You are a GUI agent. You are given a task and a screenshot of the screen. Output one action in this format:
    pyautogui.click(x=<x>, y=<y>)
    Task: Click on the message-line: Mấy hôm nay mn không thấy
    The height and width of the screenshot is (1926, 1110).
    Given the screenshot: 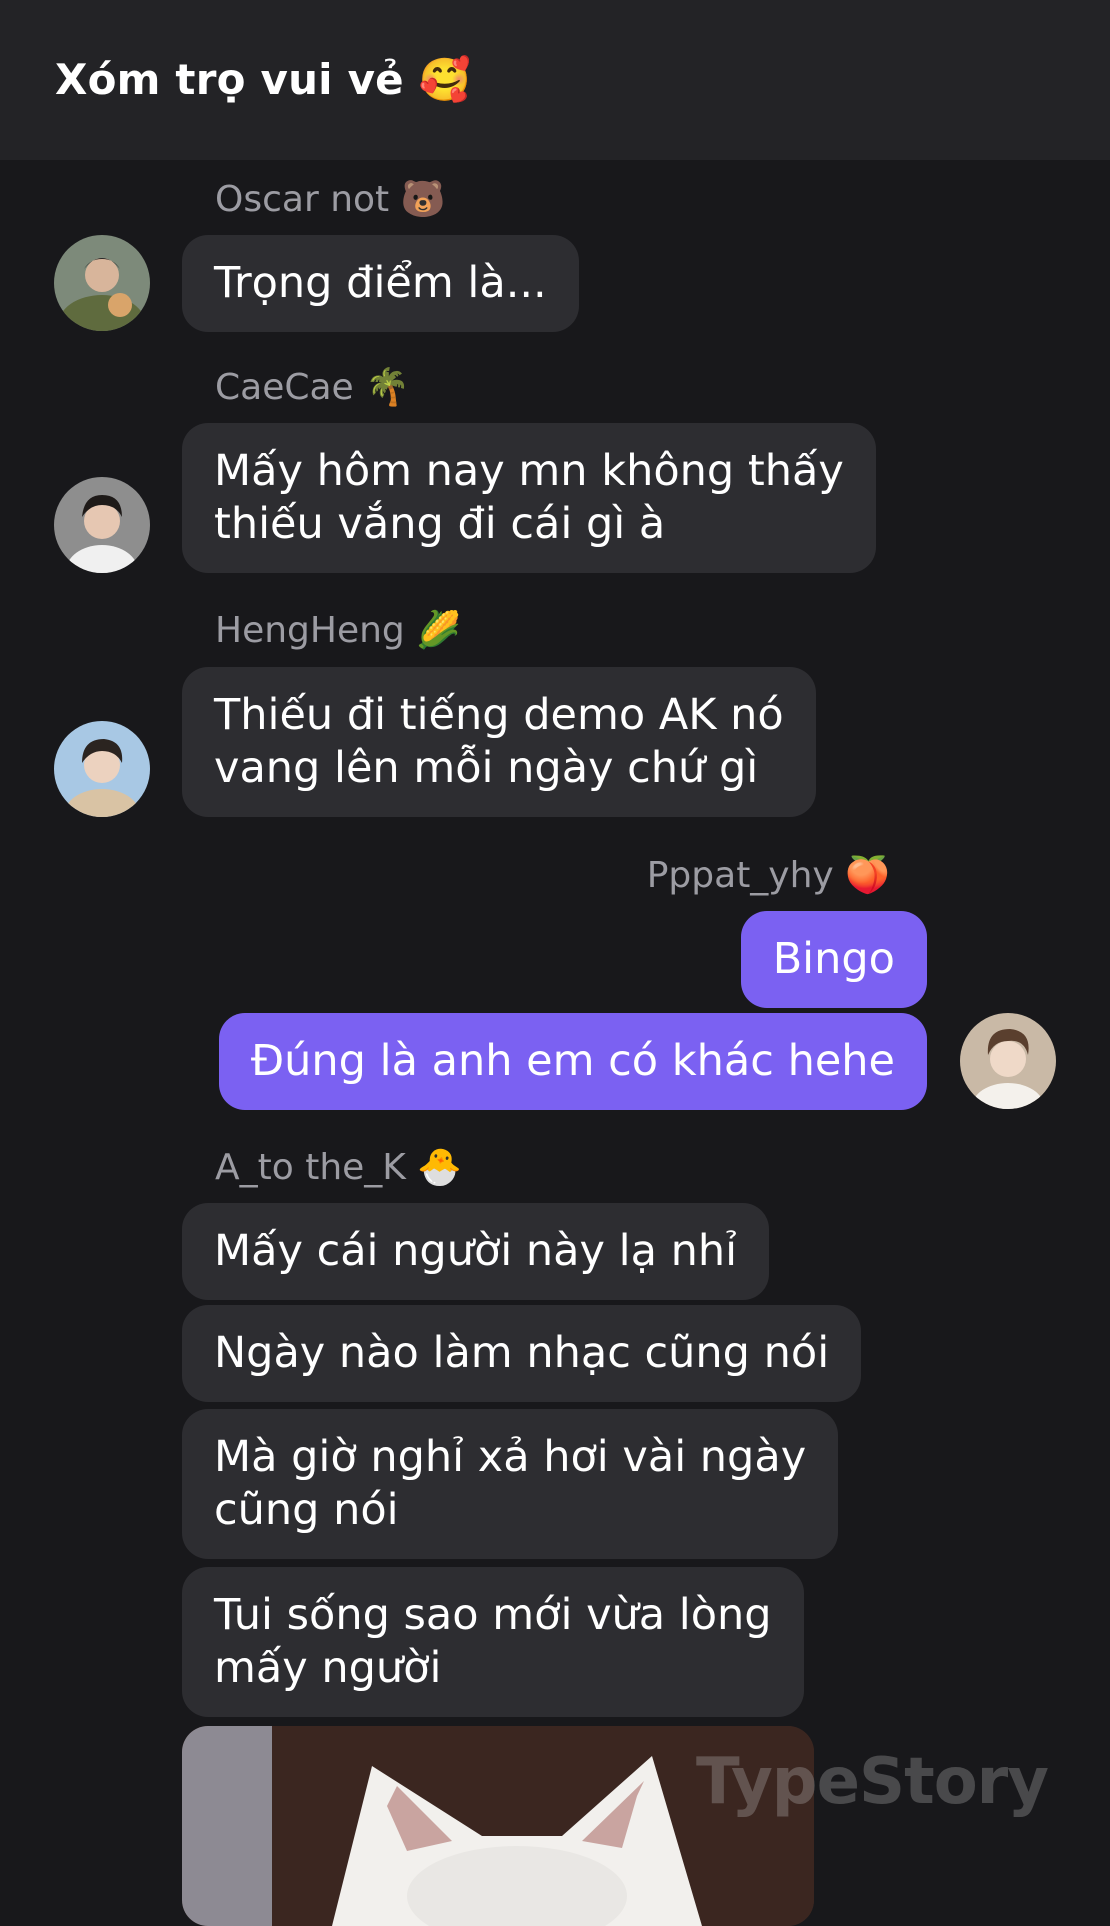 What is the action you would take?
    pyautogui.click(x=529, y=471)
    